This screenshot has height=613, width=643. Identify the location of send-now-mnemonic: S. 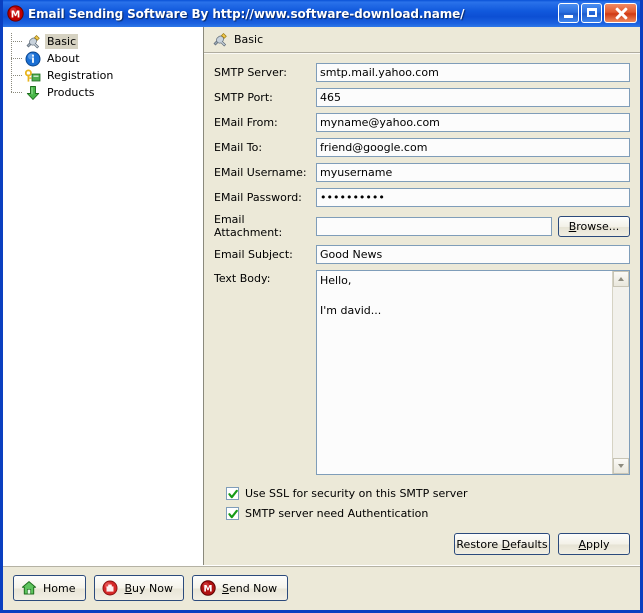
(225, 588).